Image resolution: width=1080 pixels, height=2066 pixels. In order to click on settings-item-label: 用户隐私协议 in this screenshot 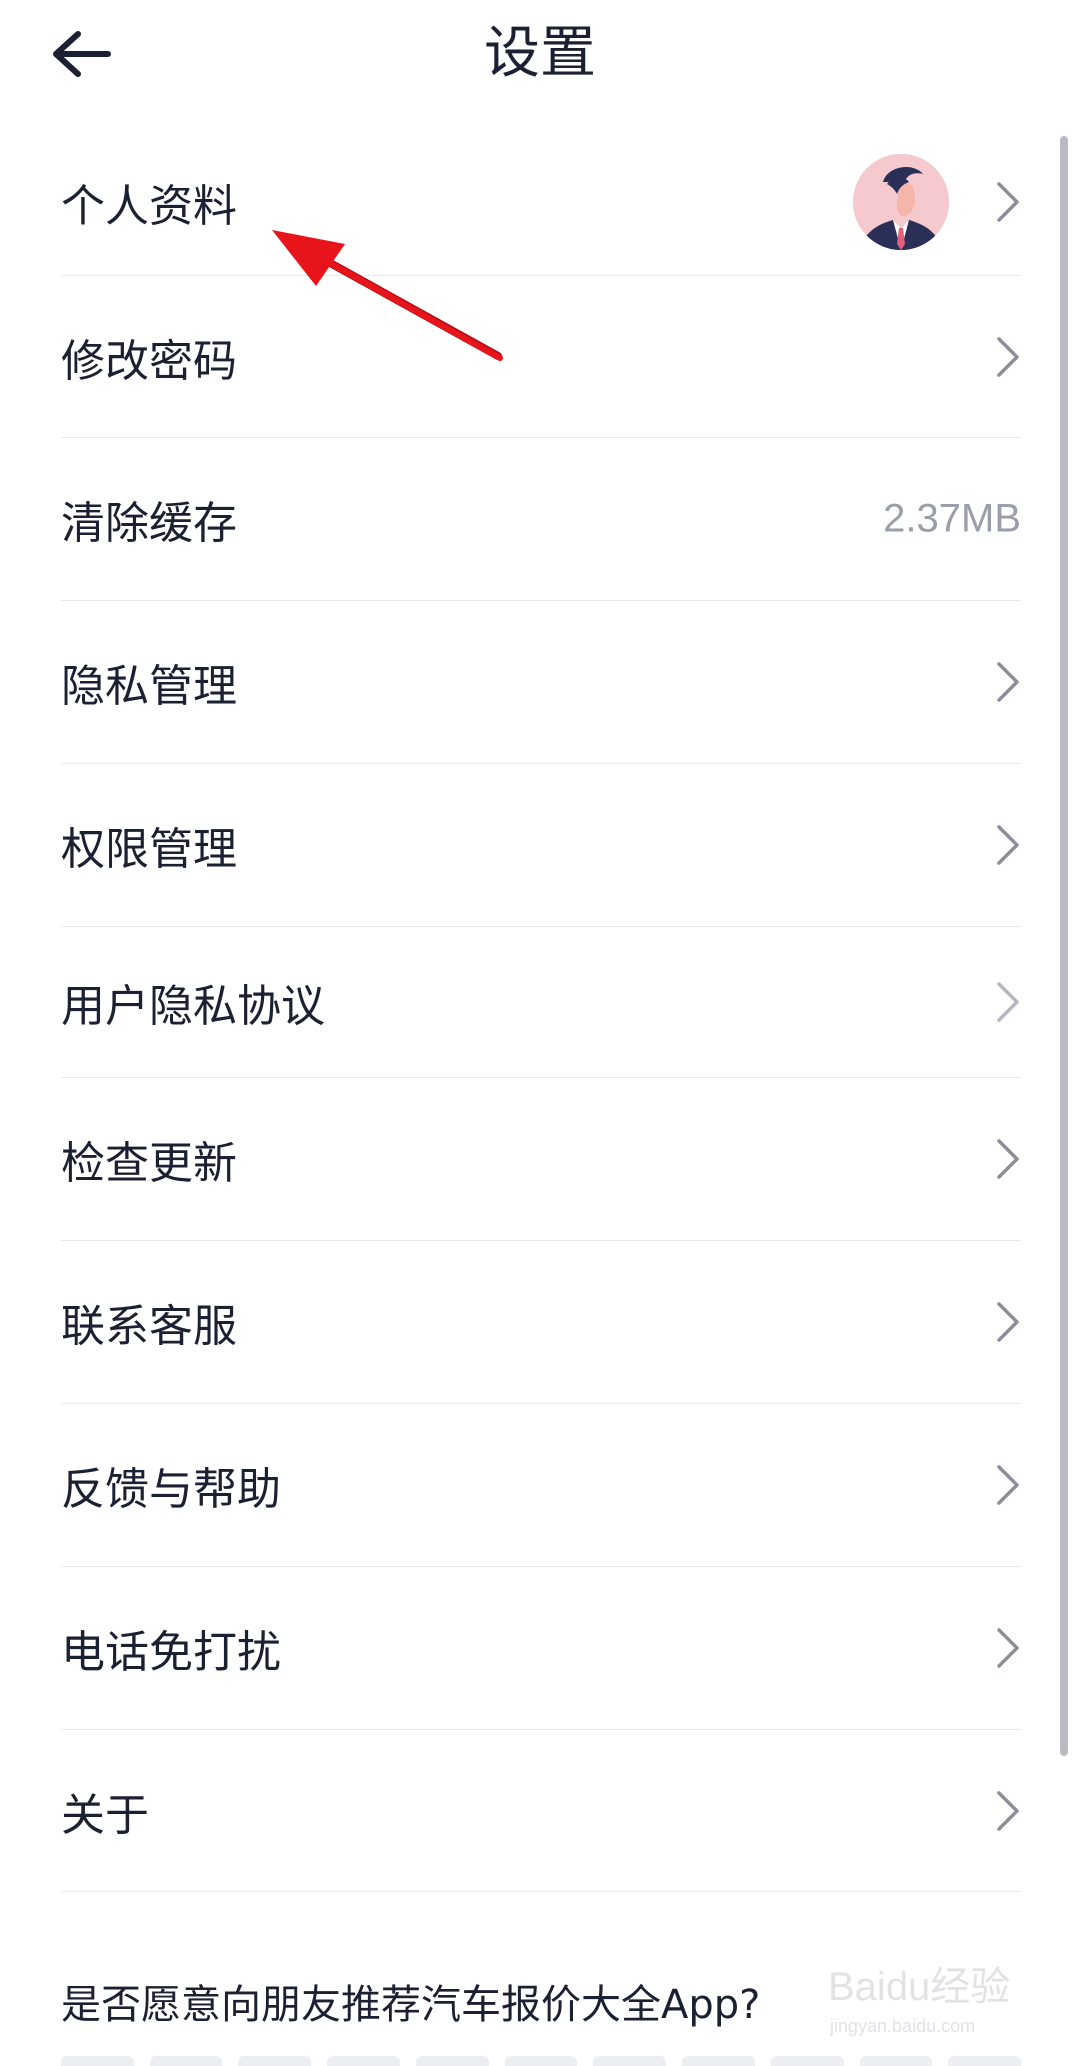, I will do `click(193, 1006)`.